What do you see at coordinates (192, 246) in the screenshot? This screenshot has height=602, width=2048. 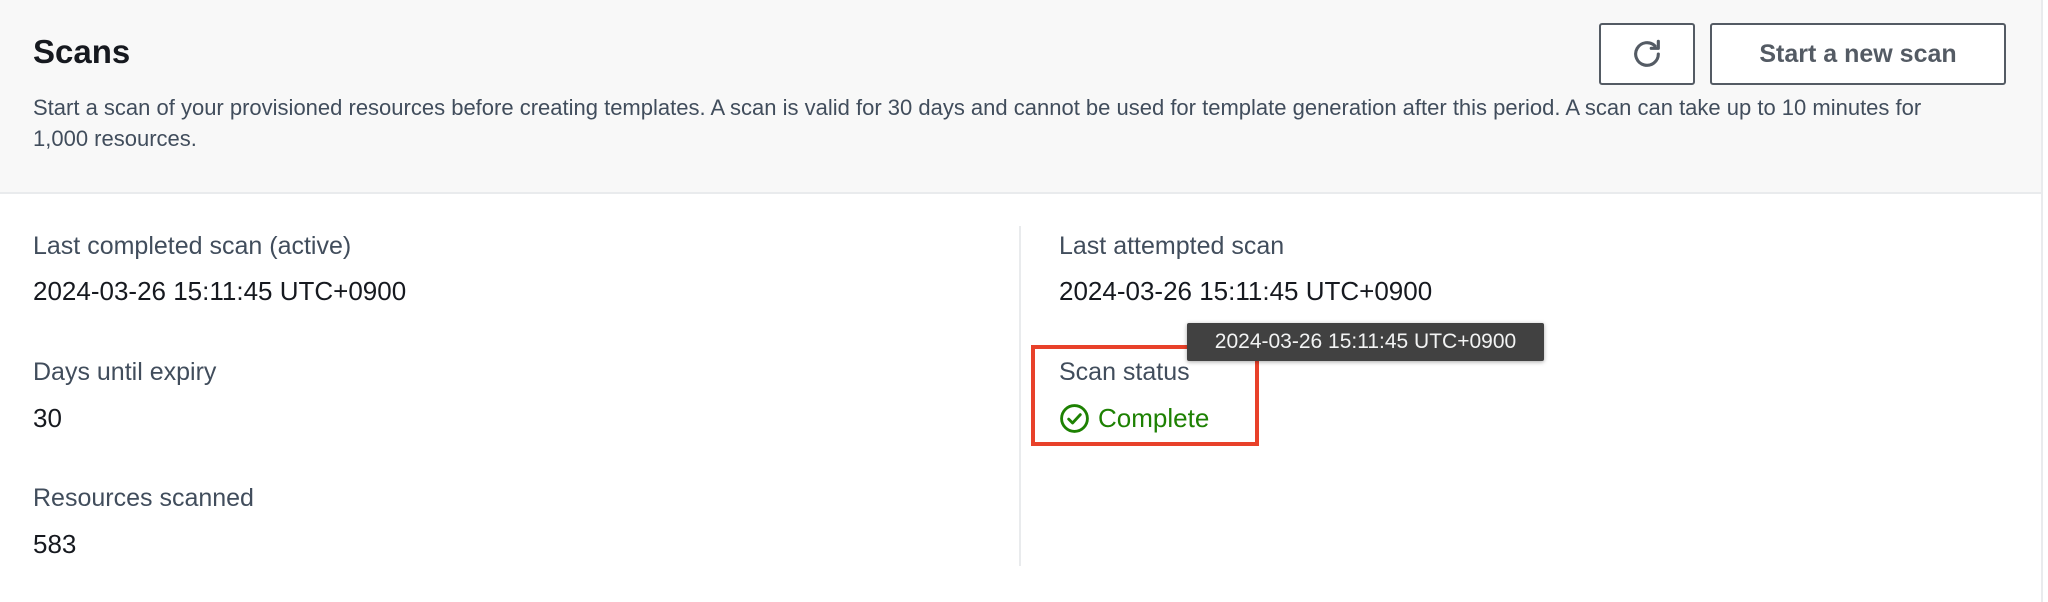 I see `last-completed-scan-label: Last completed scan (active)` at bounding box center [192, 246].